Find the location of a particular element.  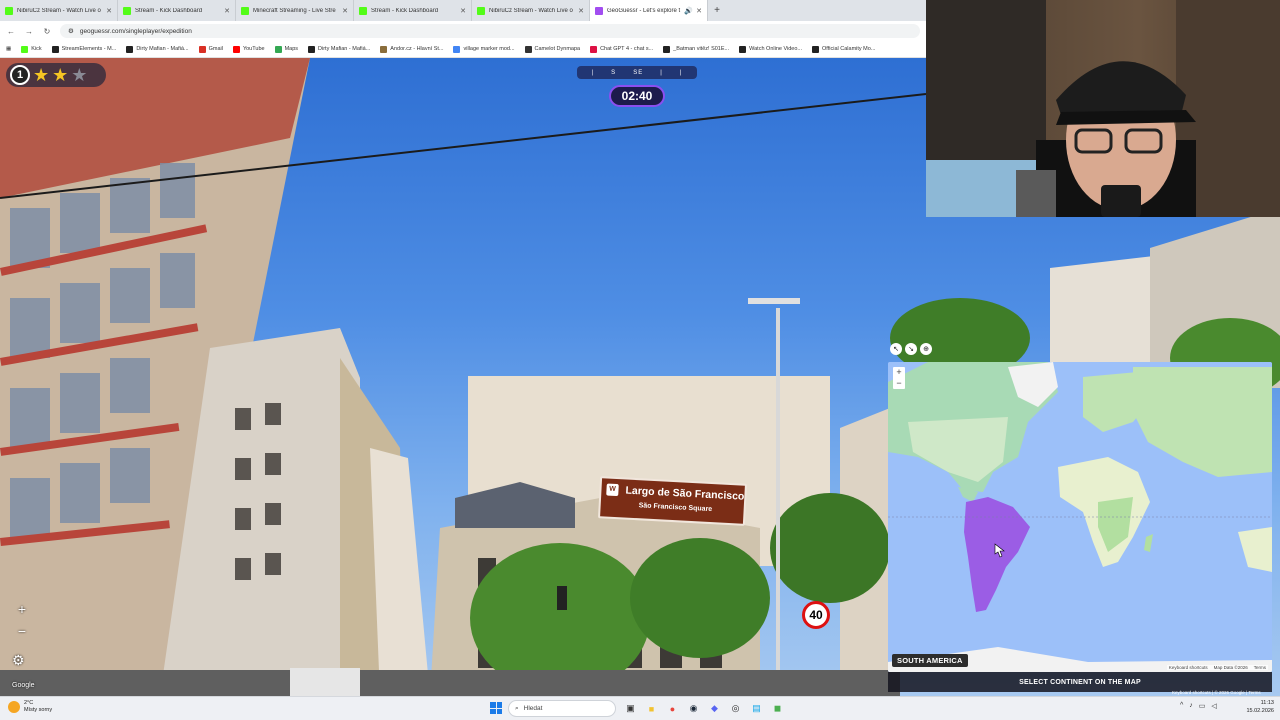

taskbar-apps: ▣ ■ ● ◉ ◆ ◎ ▤ ◼ is located at coordinates (704, 708).